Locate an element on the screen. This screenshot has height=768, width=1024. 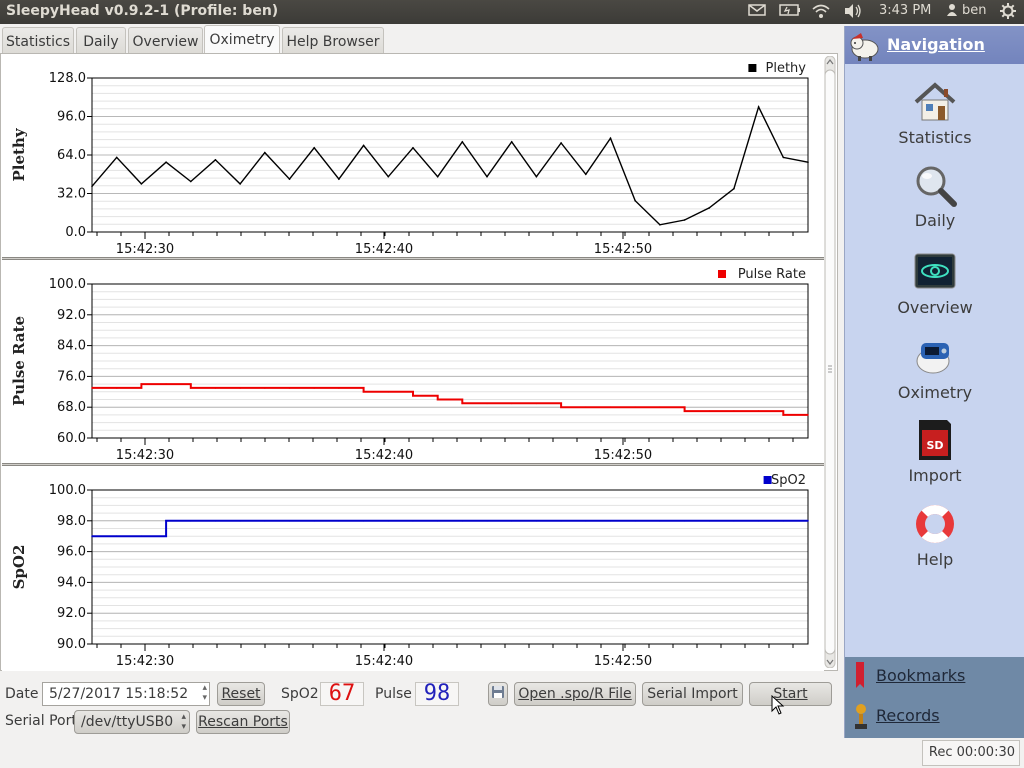
navigation-header: Navigation is located at coordinates (934, 45).